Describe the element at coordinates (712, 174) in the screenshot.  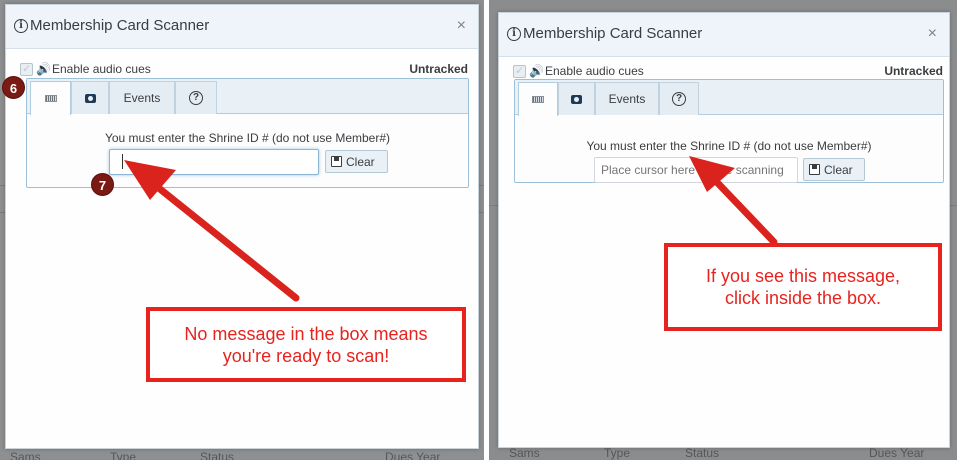
I see `arrow-head` at that location.